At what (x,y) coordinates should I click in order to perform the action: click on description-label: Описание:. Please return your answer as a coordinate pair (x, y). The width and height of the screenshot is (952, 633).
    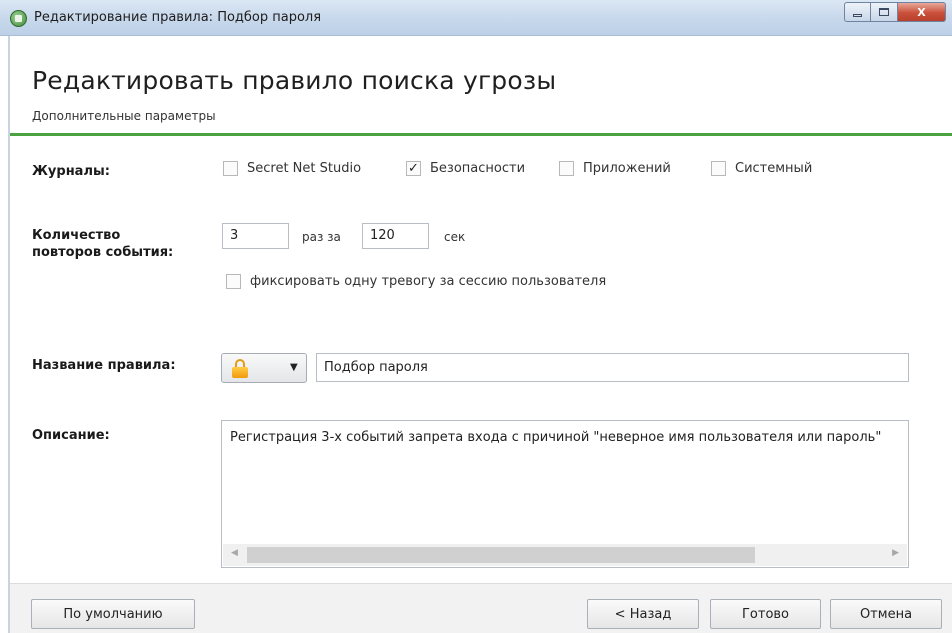
    Looking at the image, I should click on (71, 435).